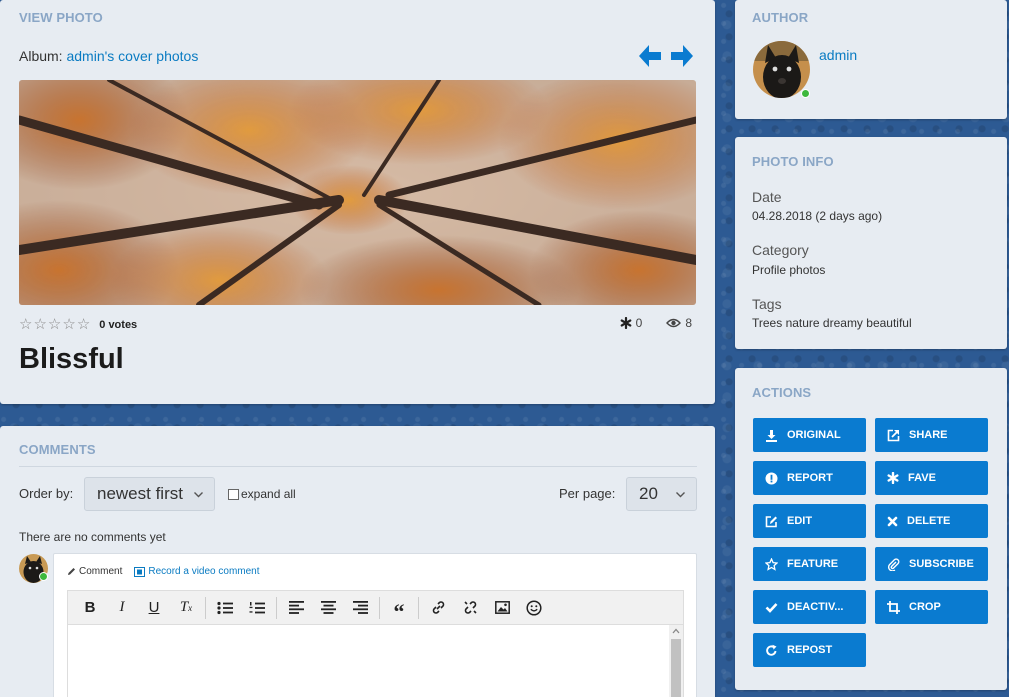  Describe the element at coordinates (118, 324) in the screenshot. I see `votes-count: 0 votes` at that location.